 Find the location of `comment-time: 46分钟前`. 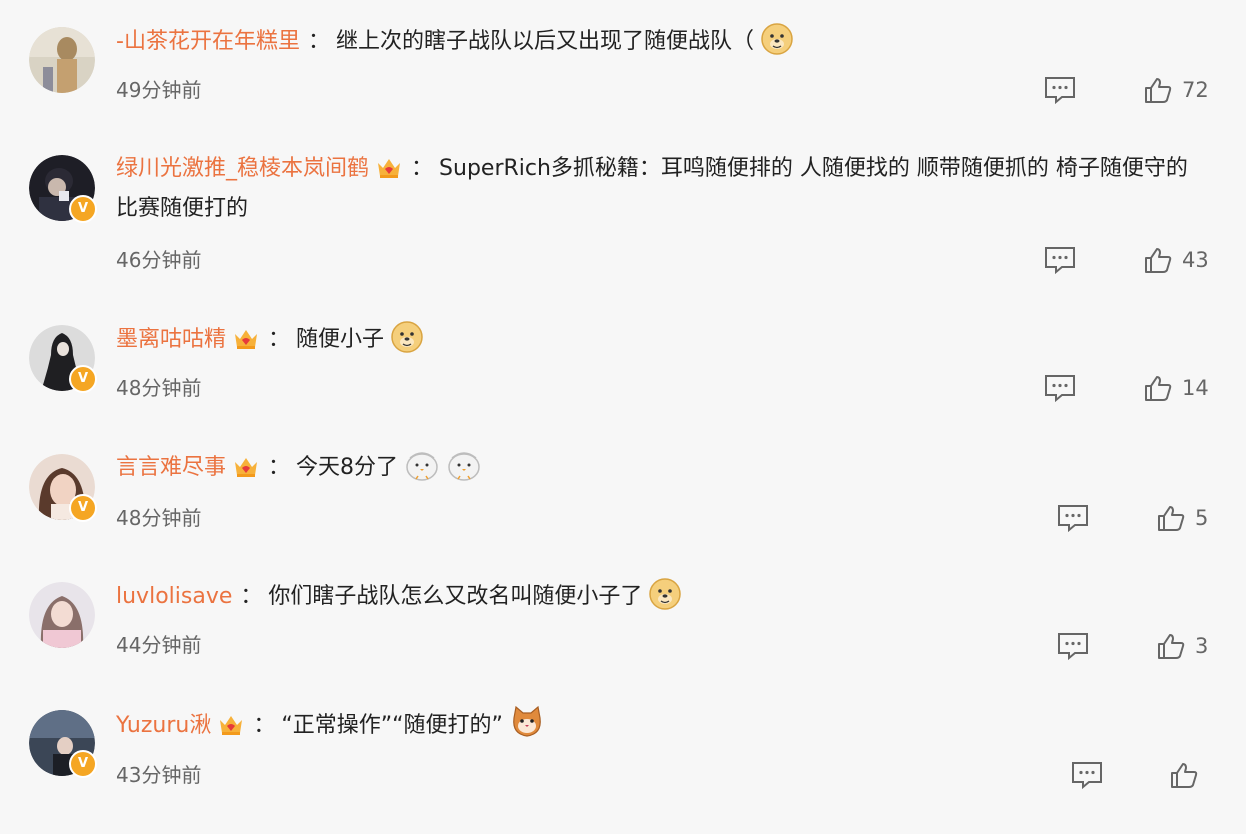

comment-time: 46分钟前 is located at coordinates (159, 260).